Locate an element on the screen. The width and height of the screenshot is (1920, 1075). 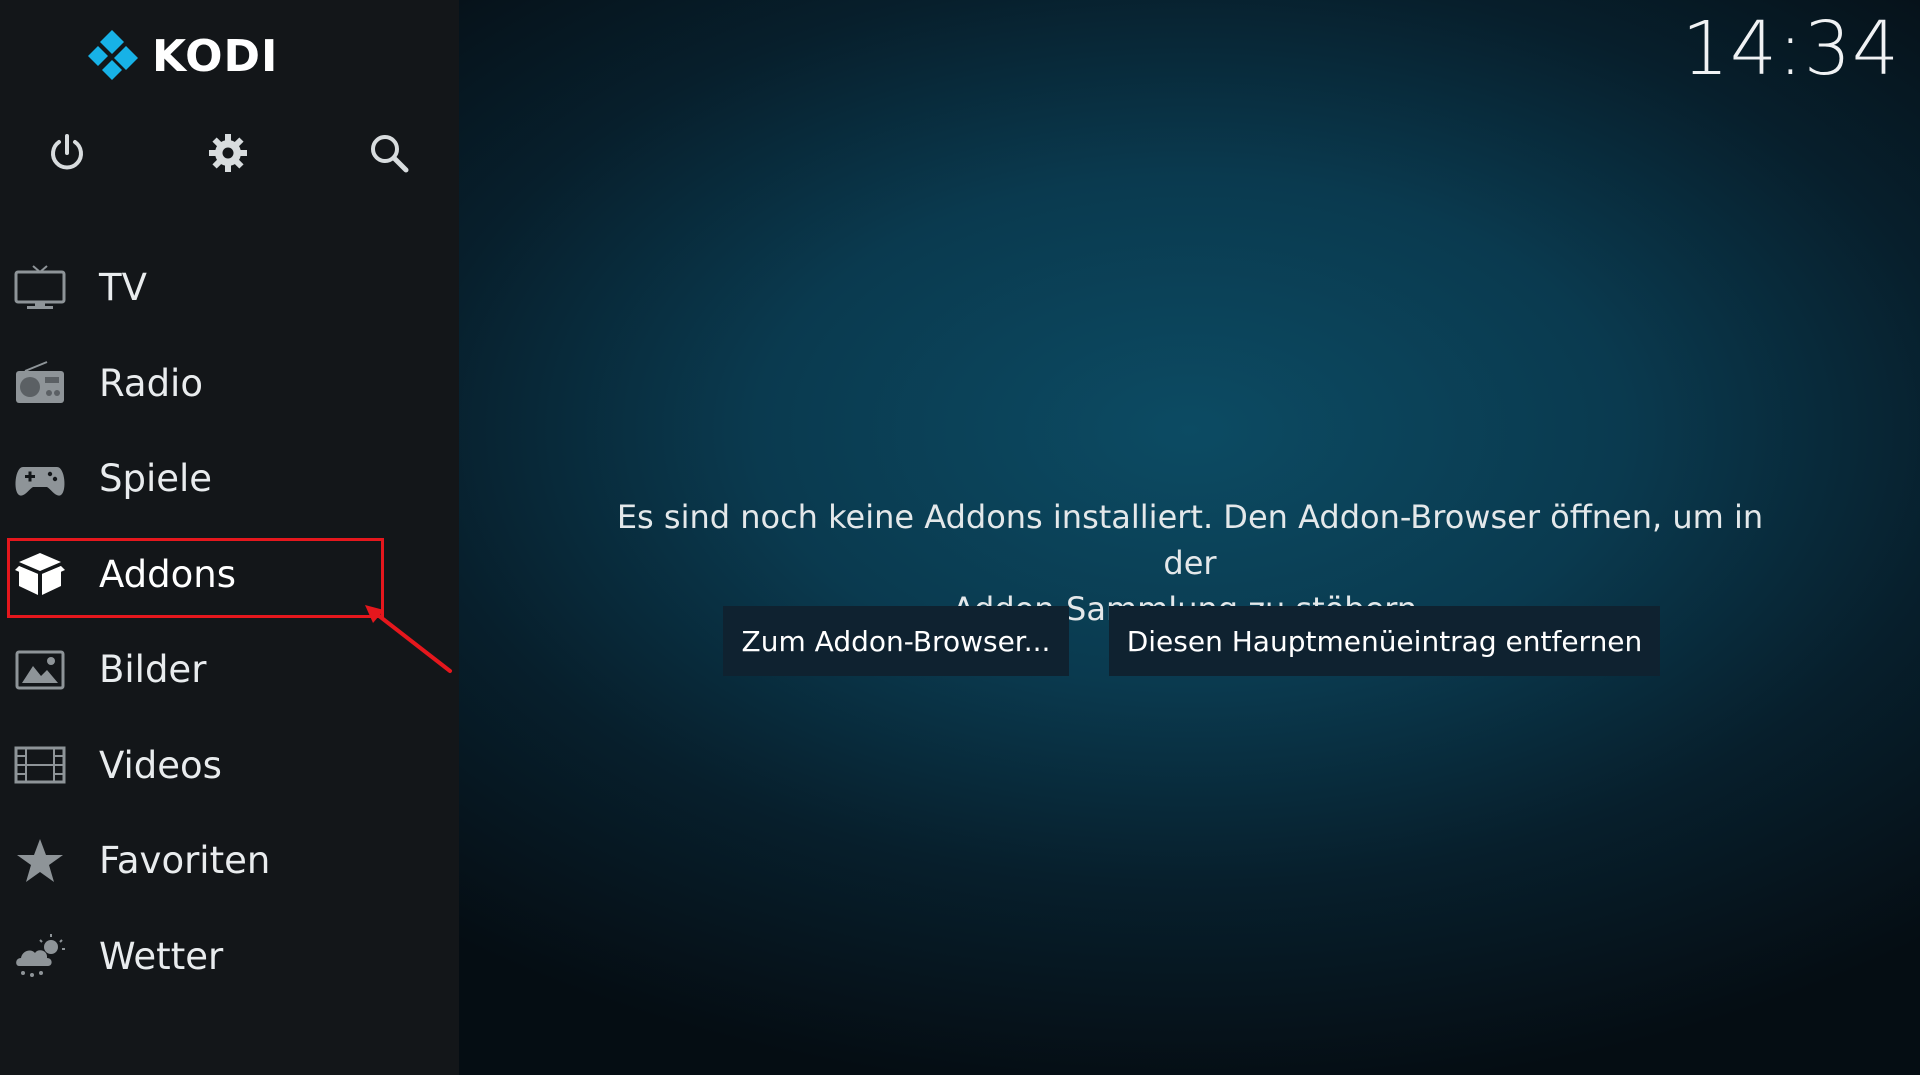
menu-item-label: Wetter is located at coordinates (161, 956).